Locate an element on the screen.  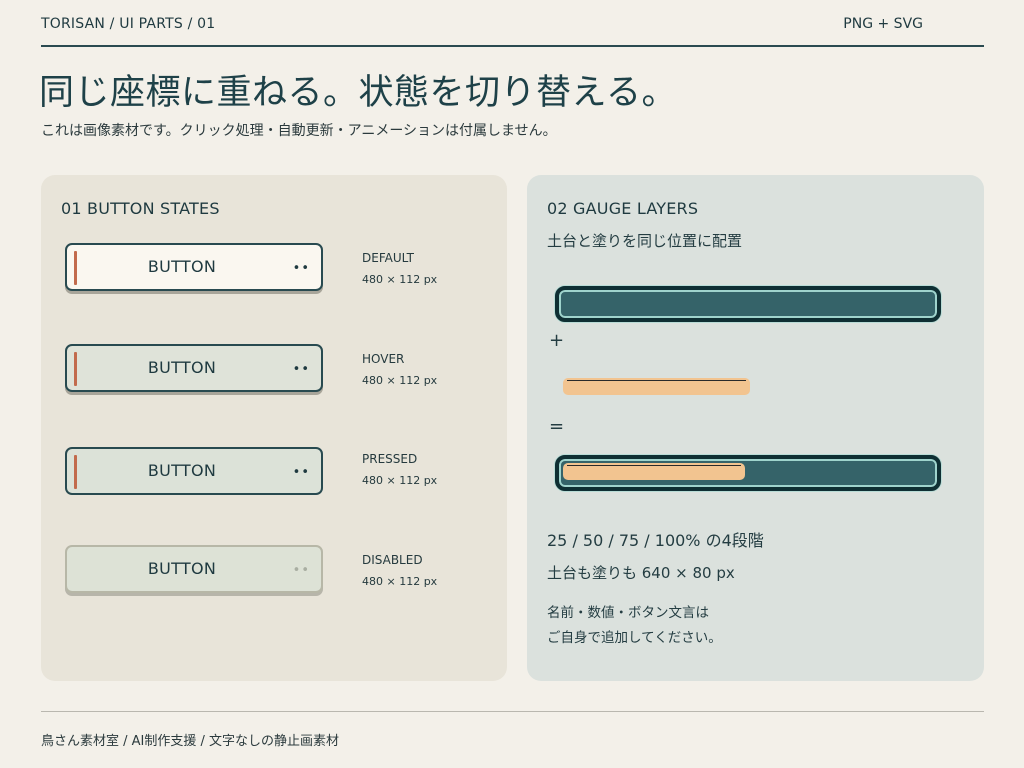
state-name-pressed: PRESSED is located at coordinates (390, 459).